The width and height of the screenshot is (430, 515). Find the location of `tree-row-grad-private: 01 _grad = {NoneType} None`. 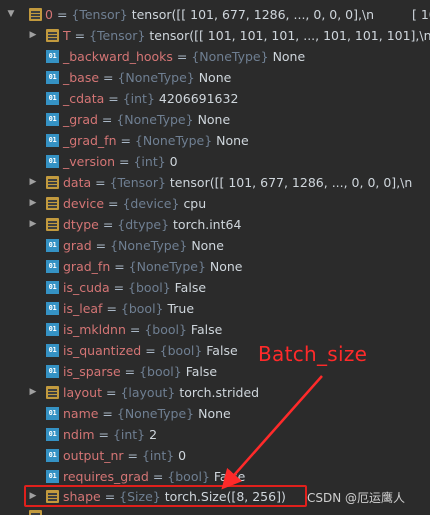

tree-row-grad-private: 01 _grad = {NoneType} None is located at coordinates (215, 119).